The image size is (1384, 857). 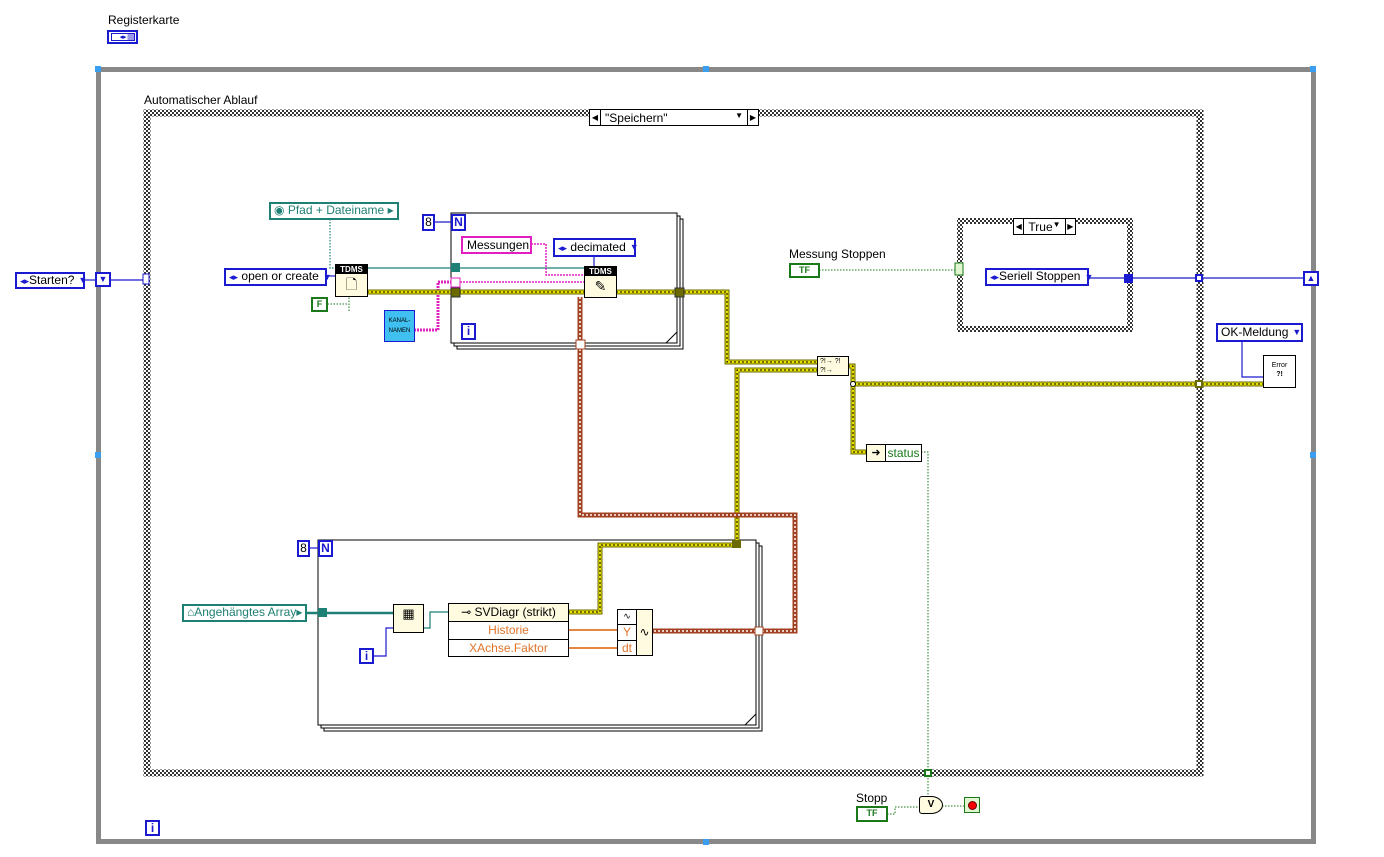 I want to click on loop1-iteration-terminal: i, so click(x=468, y=331).